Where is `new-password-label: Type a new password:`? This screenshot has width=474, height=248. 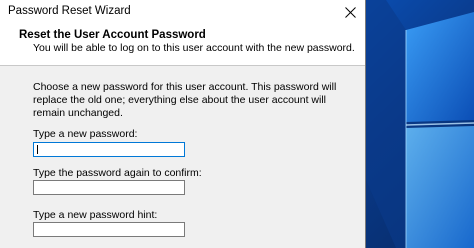
new-password-label: Type a new password: is located at coordinates (85, 134).